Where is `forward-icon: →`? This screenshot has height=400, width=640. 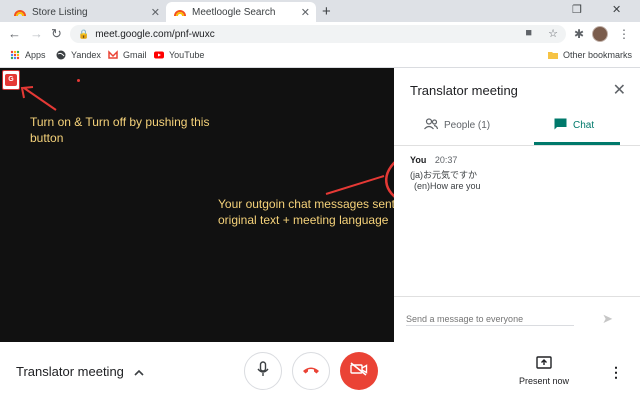 forward-icon: → is located at coordinates (36, 33).